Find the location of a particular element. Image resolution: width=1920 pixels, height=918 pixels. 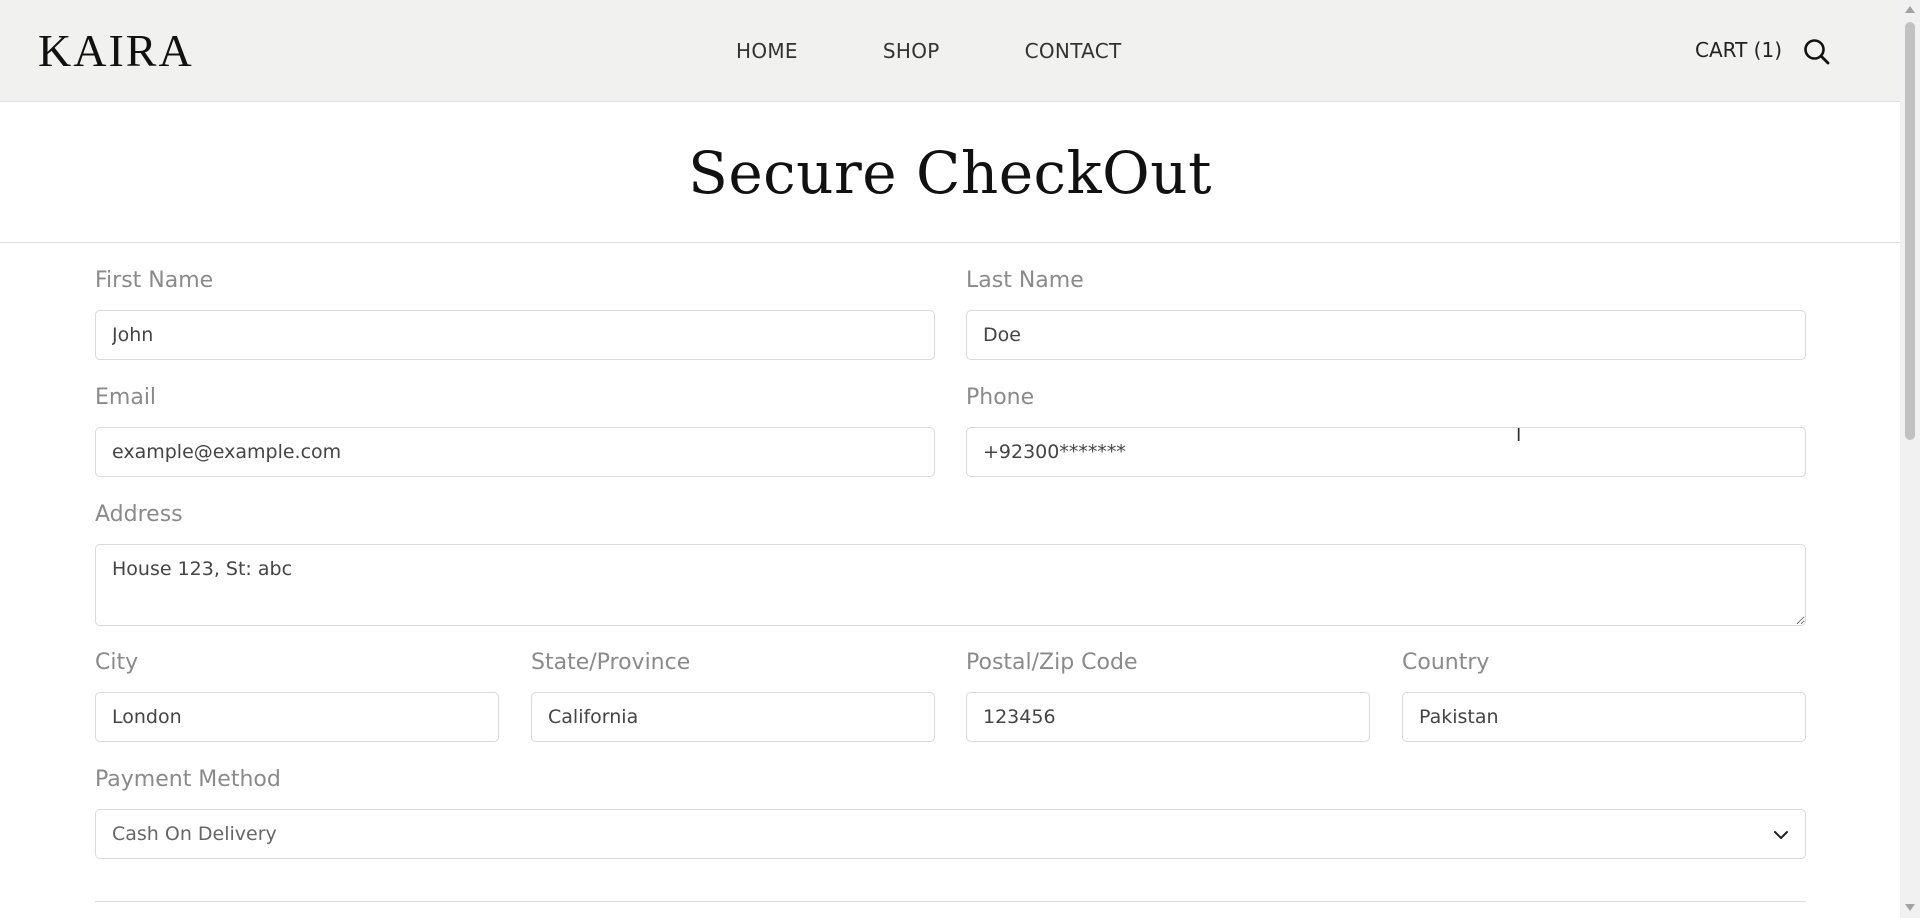

main-nav: HOME SHOP CONTACT is located at coordinates (929, 51).